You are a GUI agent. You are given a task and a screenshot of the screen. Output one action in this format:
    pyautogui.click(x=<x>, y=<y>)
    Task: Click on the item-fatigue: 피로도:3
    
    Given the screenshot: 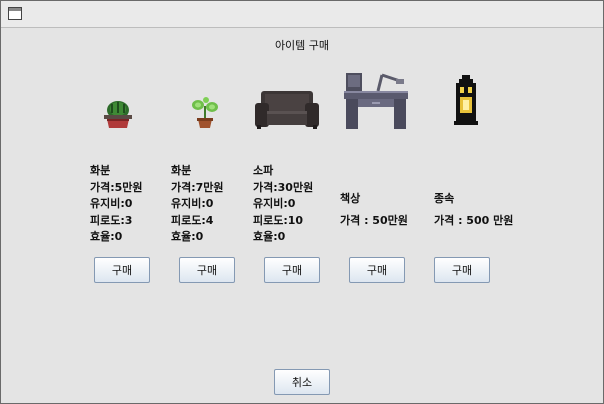 What is the action you would take?
    pyautogui.click(x=111, y=220)
    